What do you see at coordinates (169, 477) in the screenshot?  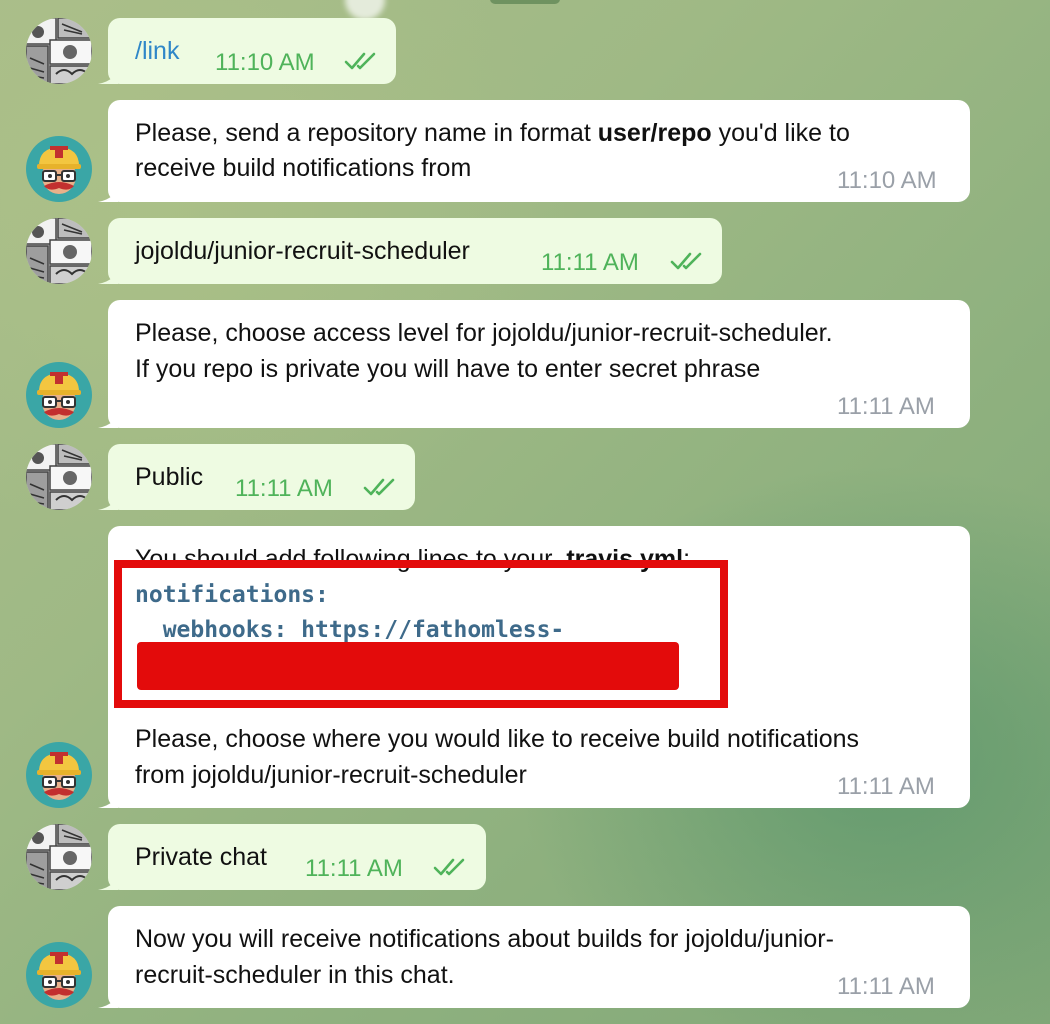 I see `message-text: Public` at bounding box center [169, 477].